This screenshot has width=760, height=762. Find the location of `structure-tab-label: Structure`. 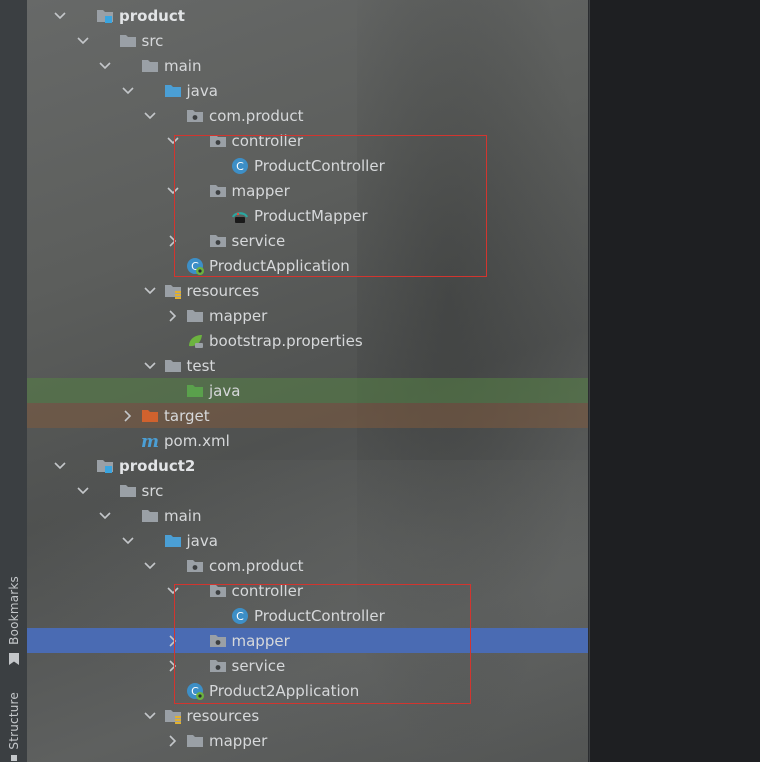

structure-tab-label: Structure is located at coordinates (14, 721).